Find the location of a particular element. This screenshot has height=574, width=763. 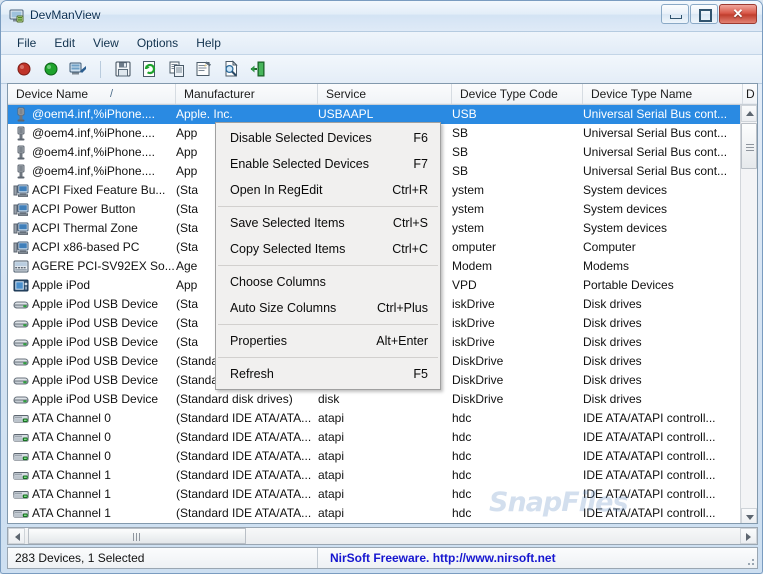

menu-item-label: Disable Selected Devices is located at coordinates (301, 138).